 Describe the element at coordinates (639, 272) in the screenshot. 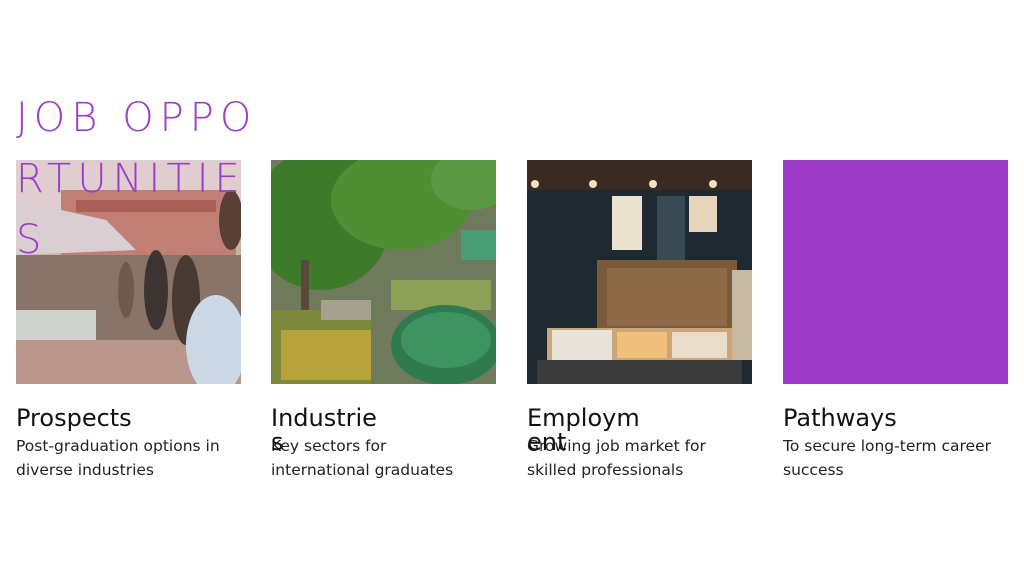

I see `japanese-food-stall-photo` at that location.